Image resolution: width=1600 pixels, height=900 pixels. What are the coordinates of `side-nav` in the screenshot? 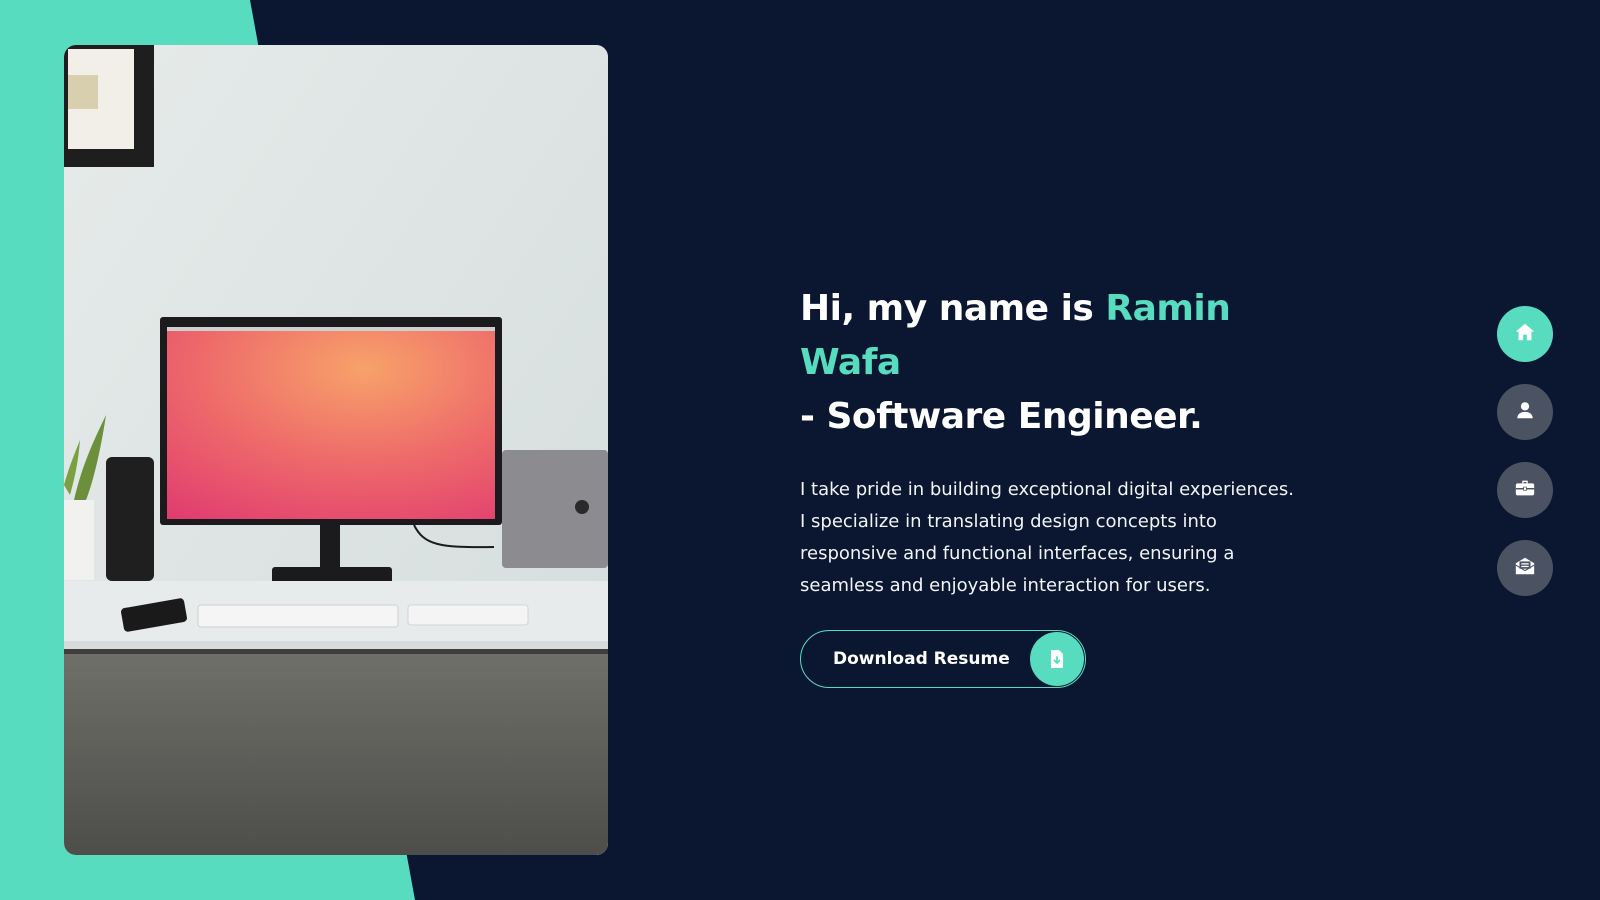 It's located at (1525, 451).